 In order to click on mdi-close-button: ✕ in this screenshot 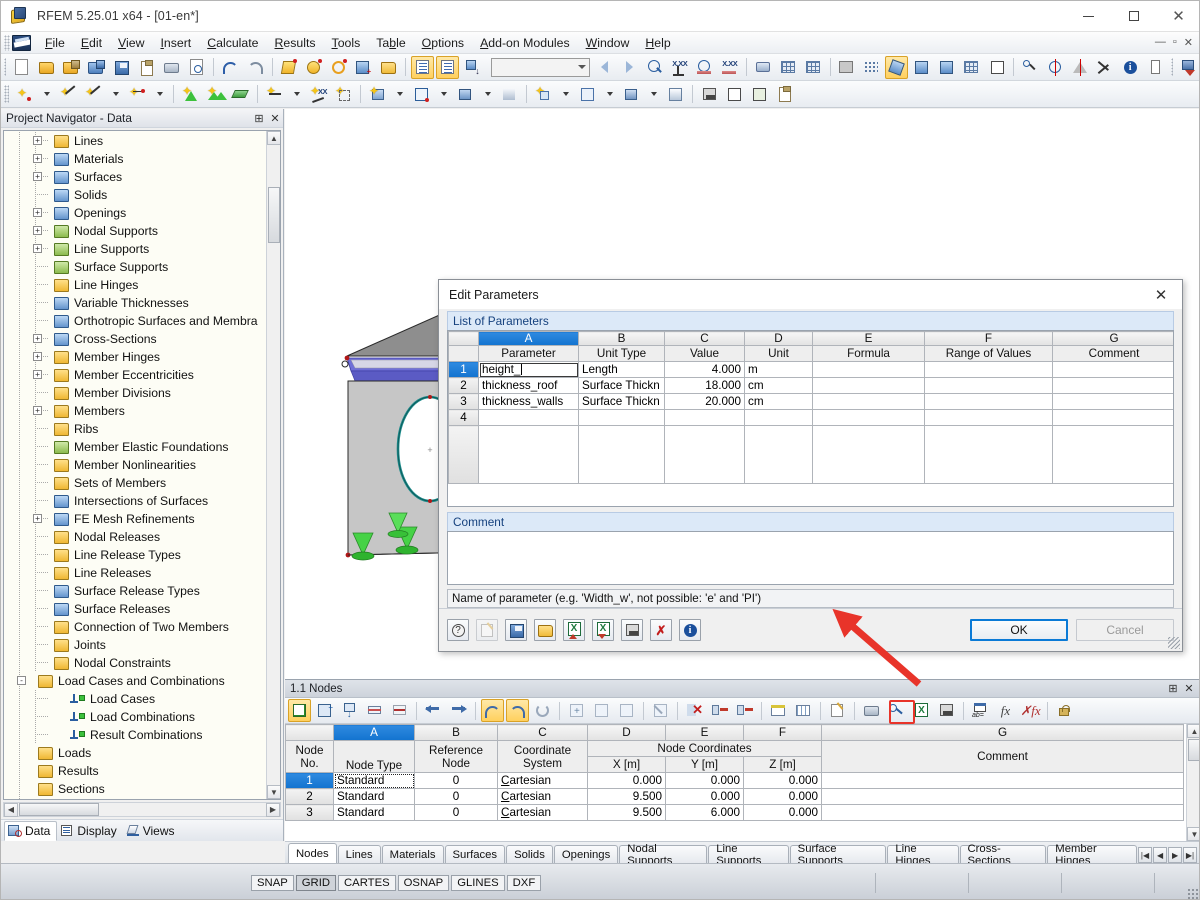, I will do `click(1188, 42)`.